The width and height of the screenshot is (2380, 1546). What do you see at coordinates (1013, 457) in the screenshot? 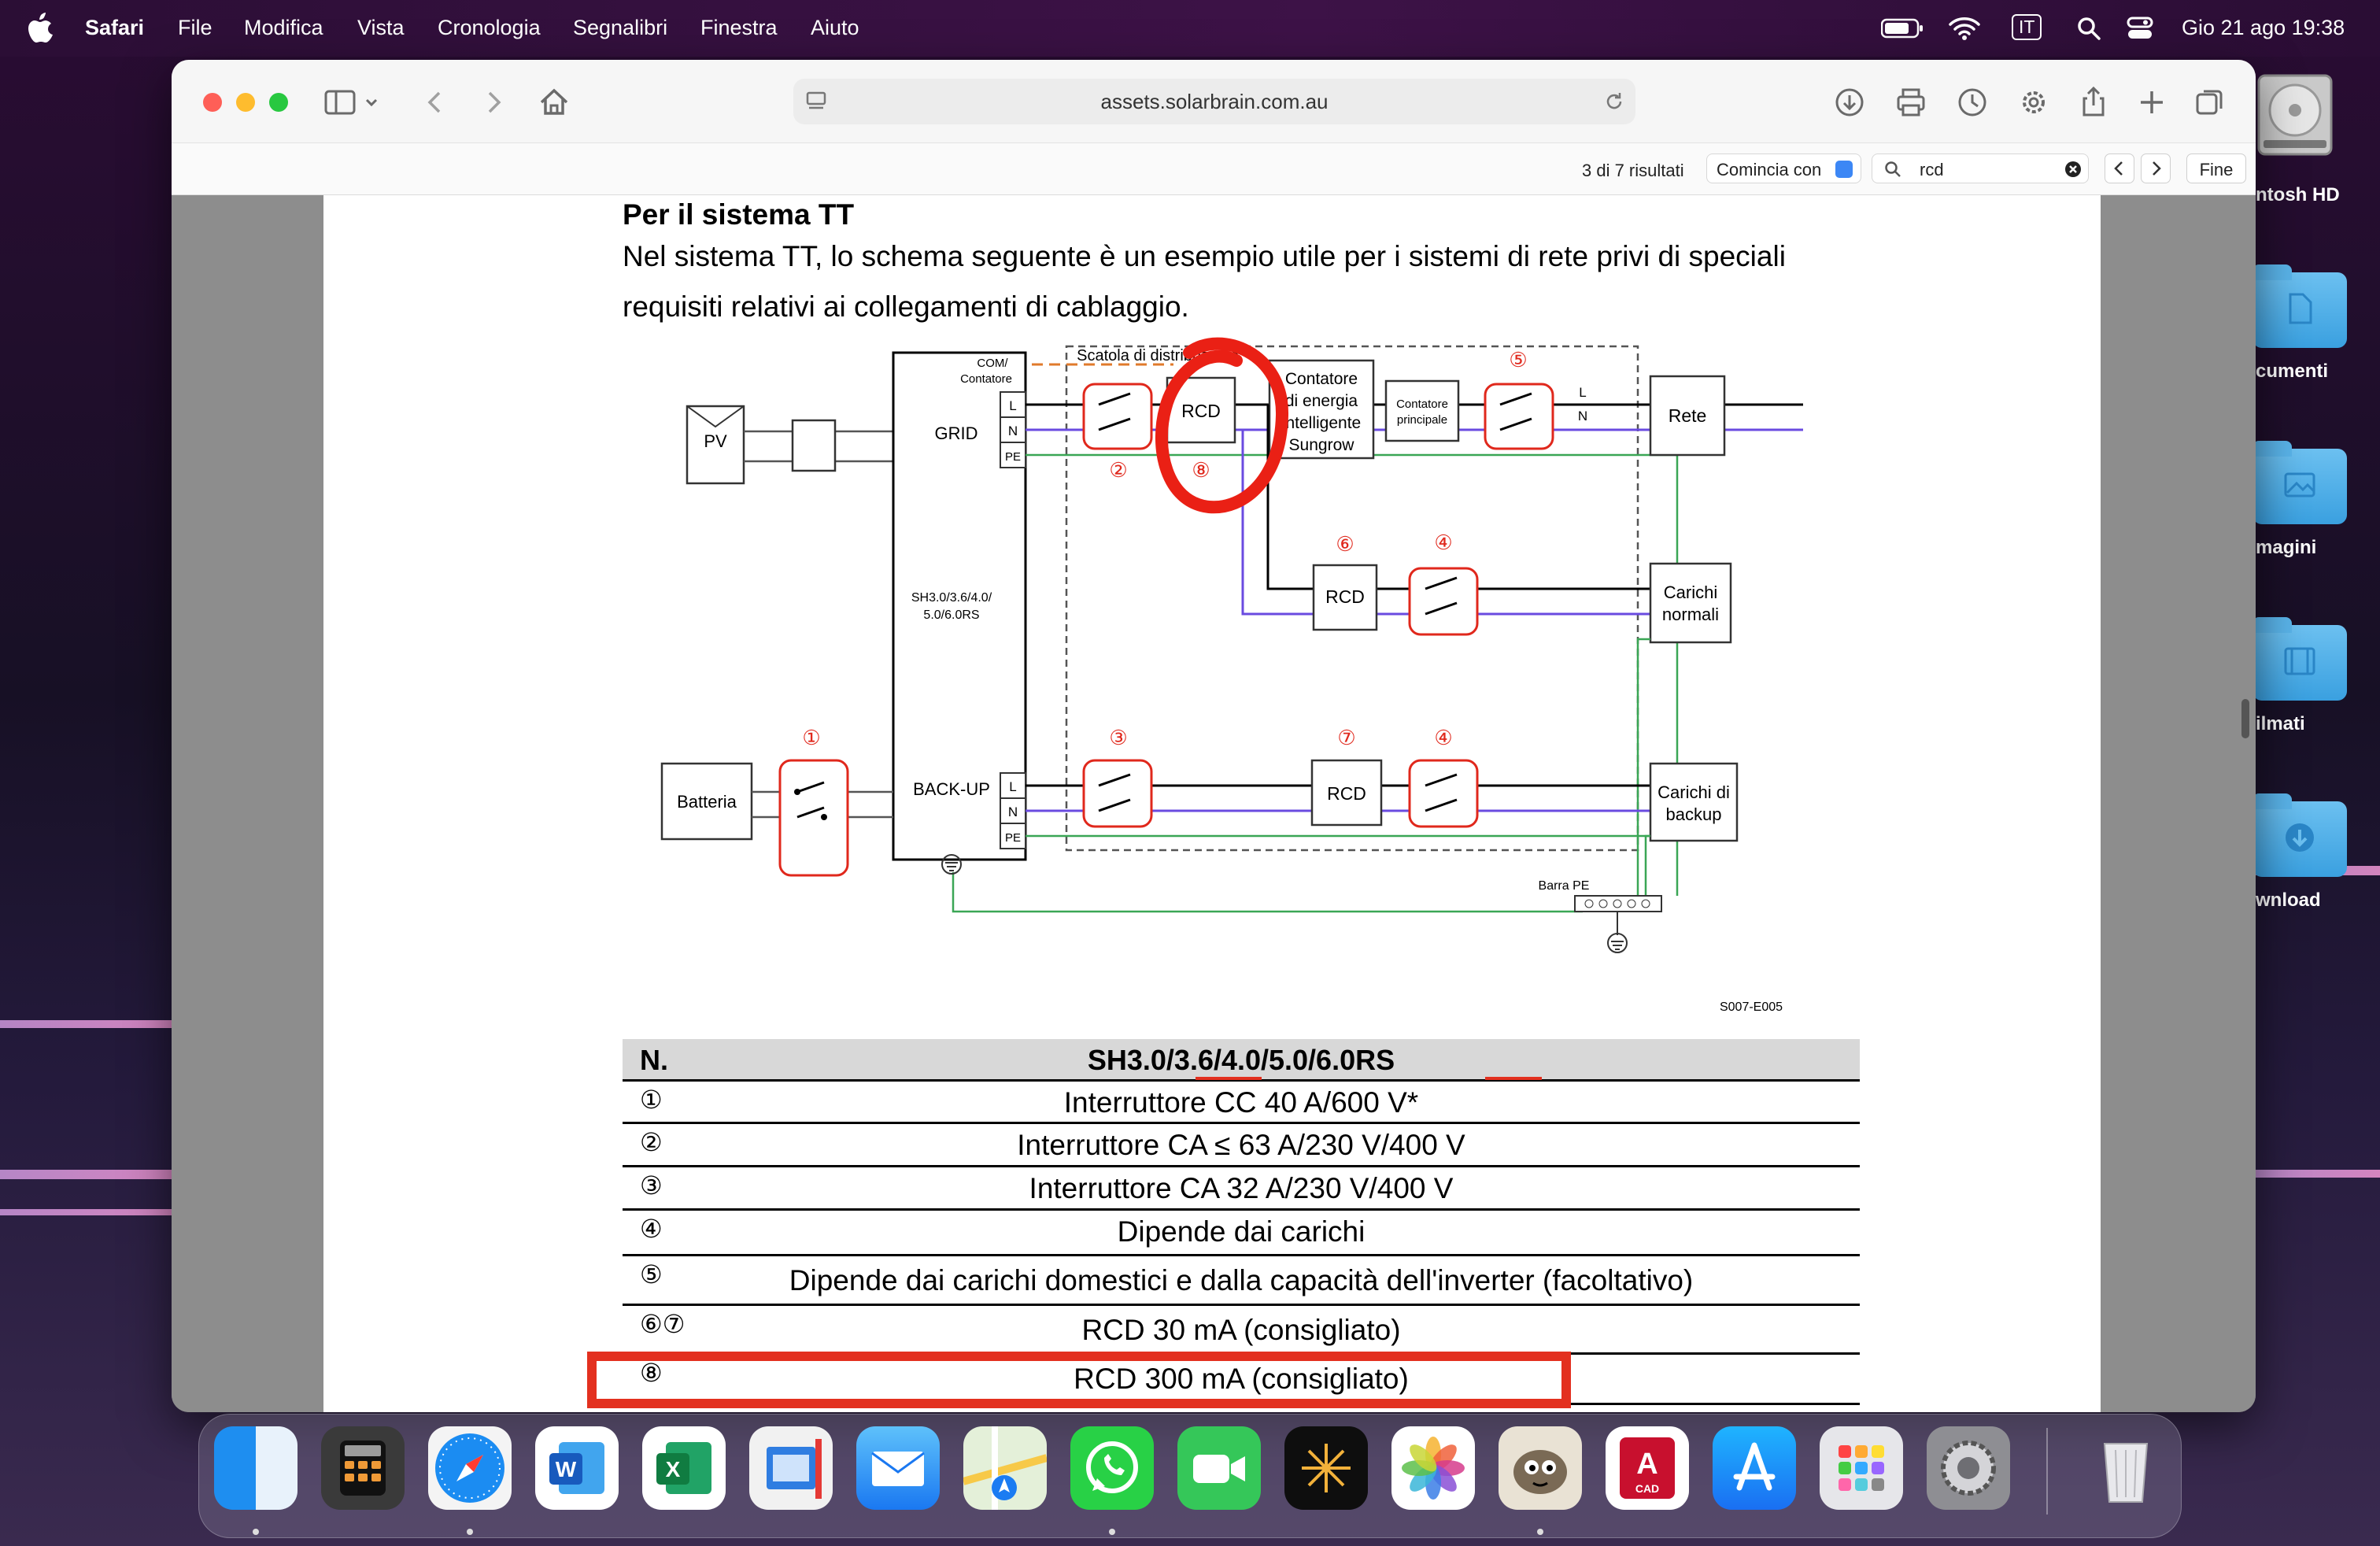
I see `terminal-pe-grid: PE` at bounding box center [1013, 457].